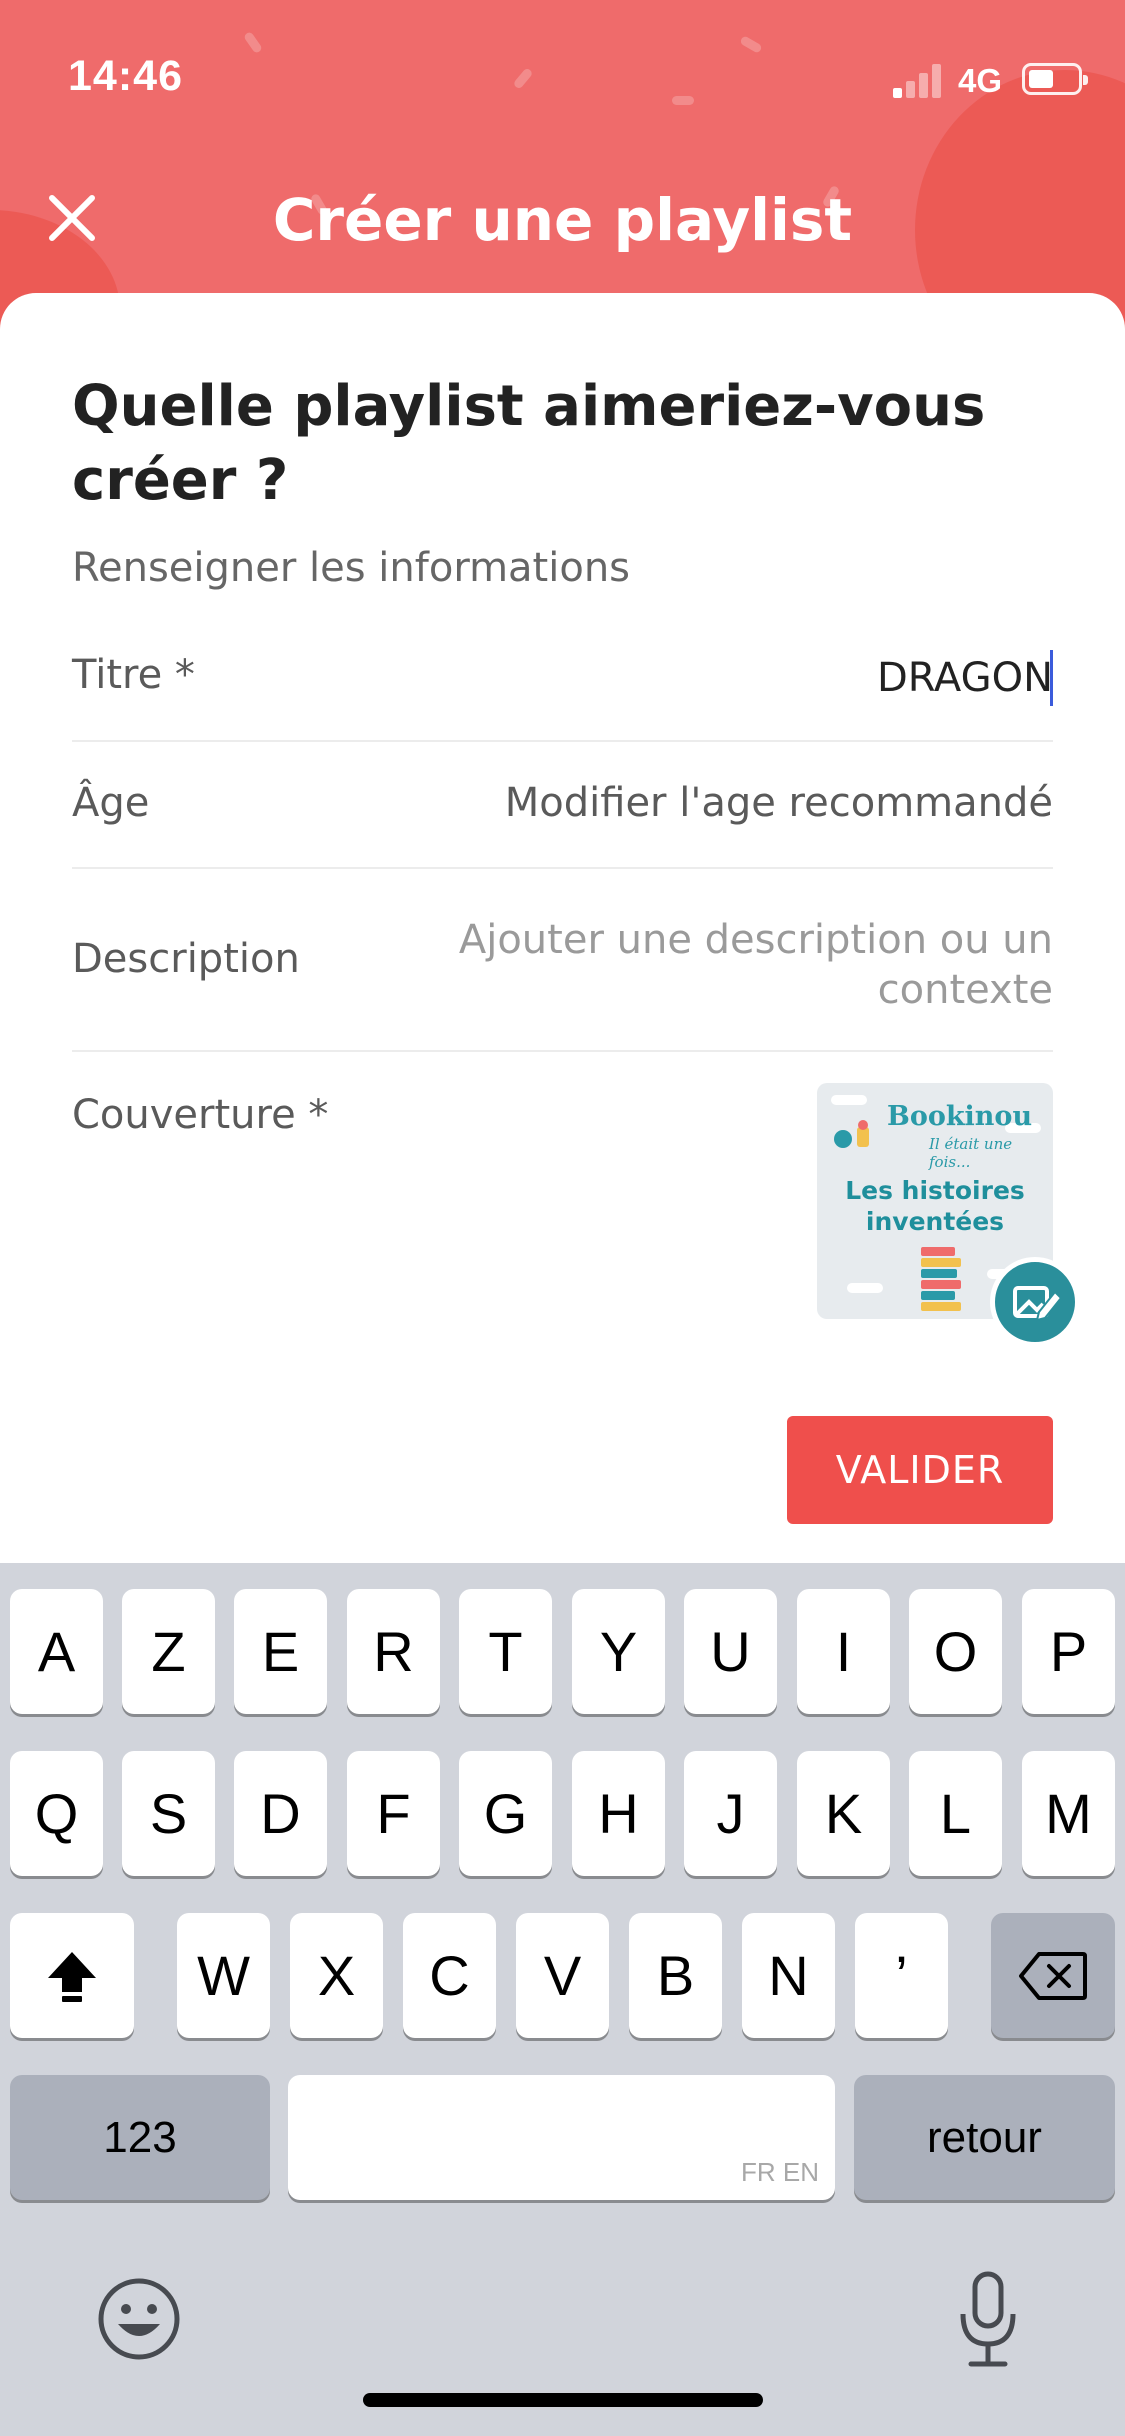 This screenshot has width=1125, height=2436. What do you see at coordinates (561, 2137) in the screenshot?
I see `space-key: FR EN` at bounding box center [561, 2137].